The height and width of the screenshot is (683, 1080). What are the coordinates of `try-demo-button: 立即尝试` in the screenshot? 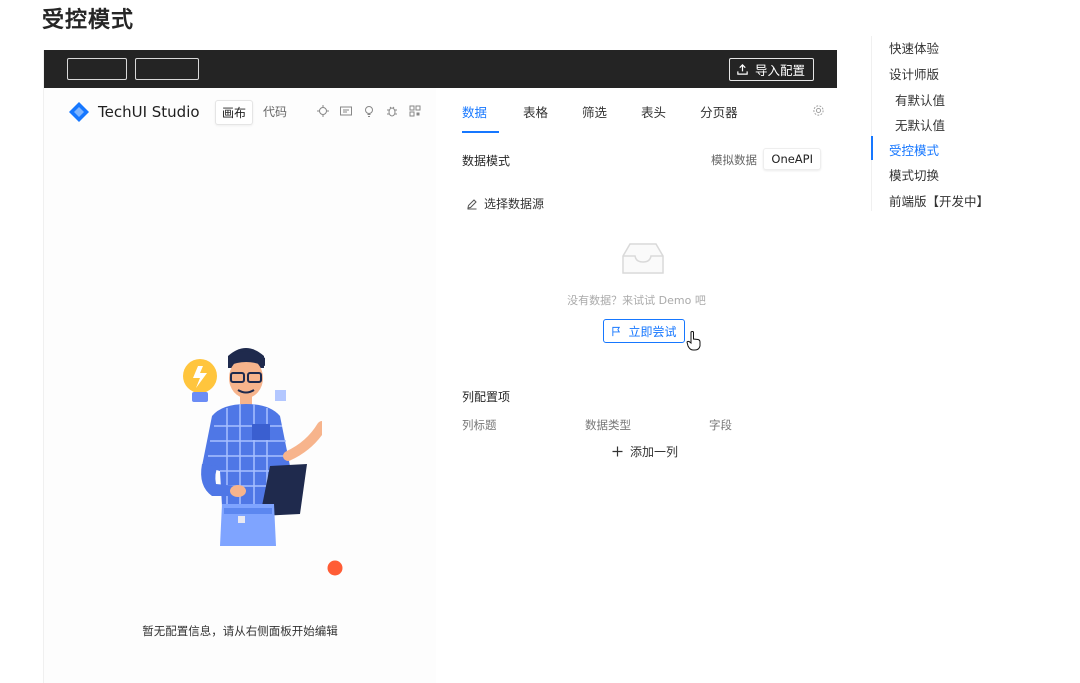 It's located at (644, 331).